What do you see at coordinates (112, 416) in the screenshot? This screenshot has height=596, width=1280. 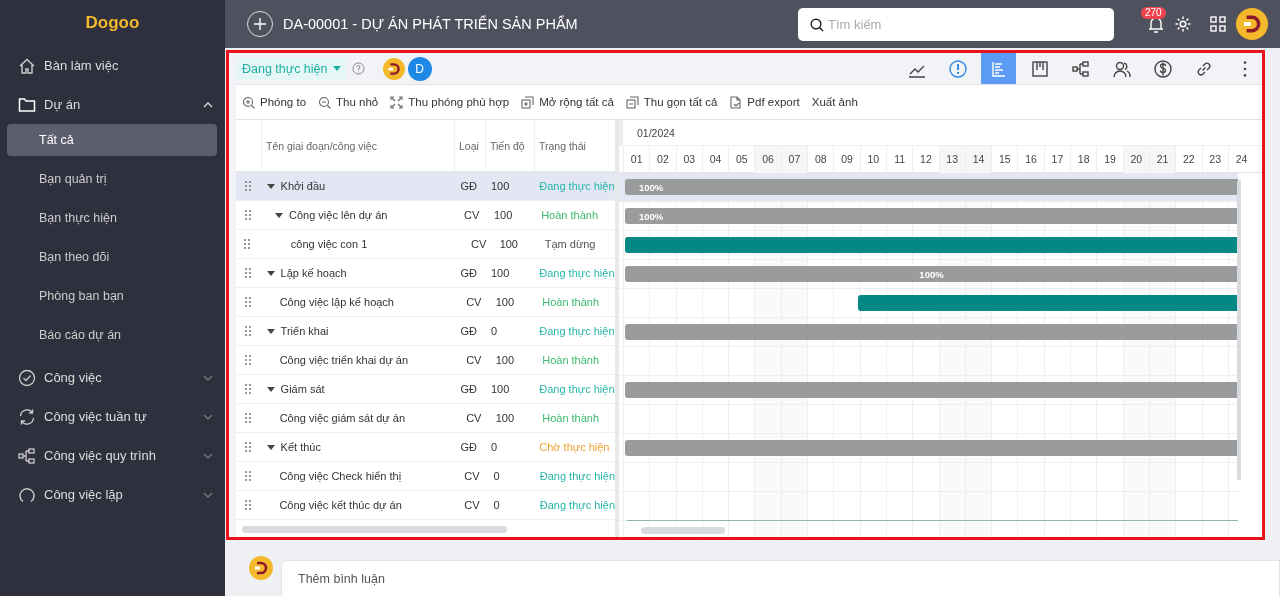 I see `sidebar-item: Công việc tuần tự` at bounding box center [112, 416].